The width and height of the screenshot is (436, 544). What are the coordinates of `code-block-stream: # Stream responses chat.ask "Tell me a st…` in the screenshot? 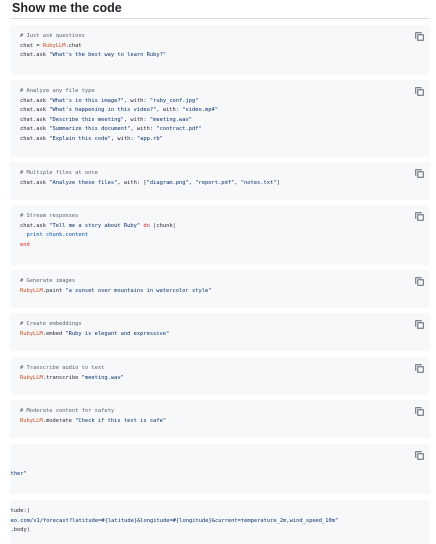 It's located at (220, 235).